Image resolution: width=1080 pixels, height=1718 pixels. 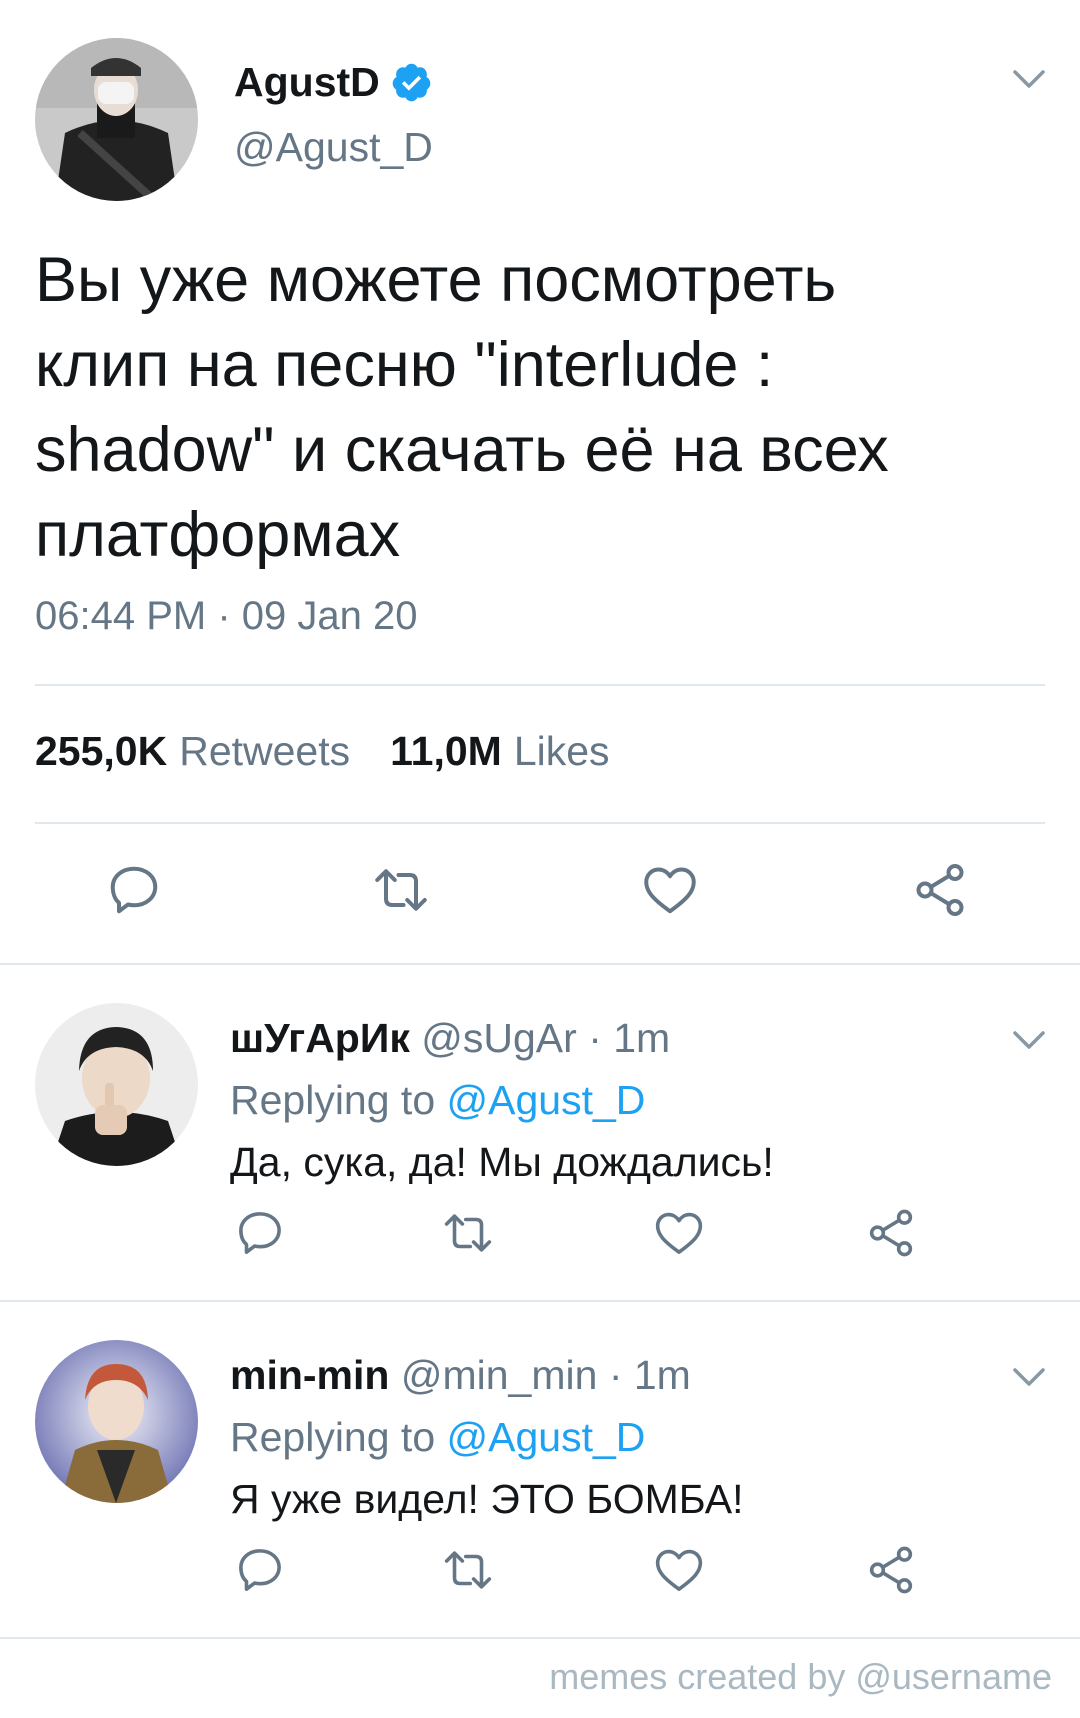 I want to click on reply-handle: @sUgAr, so click(x=499, y=1038).